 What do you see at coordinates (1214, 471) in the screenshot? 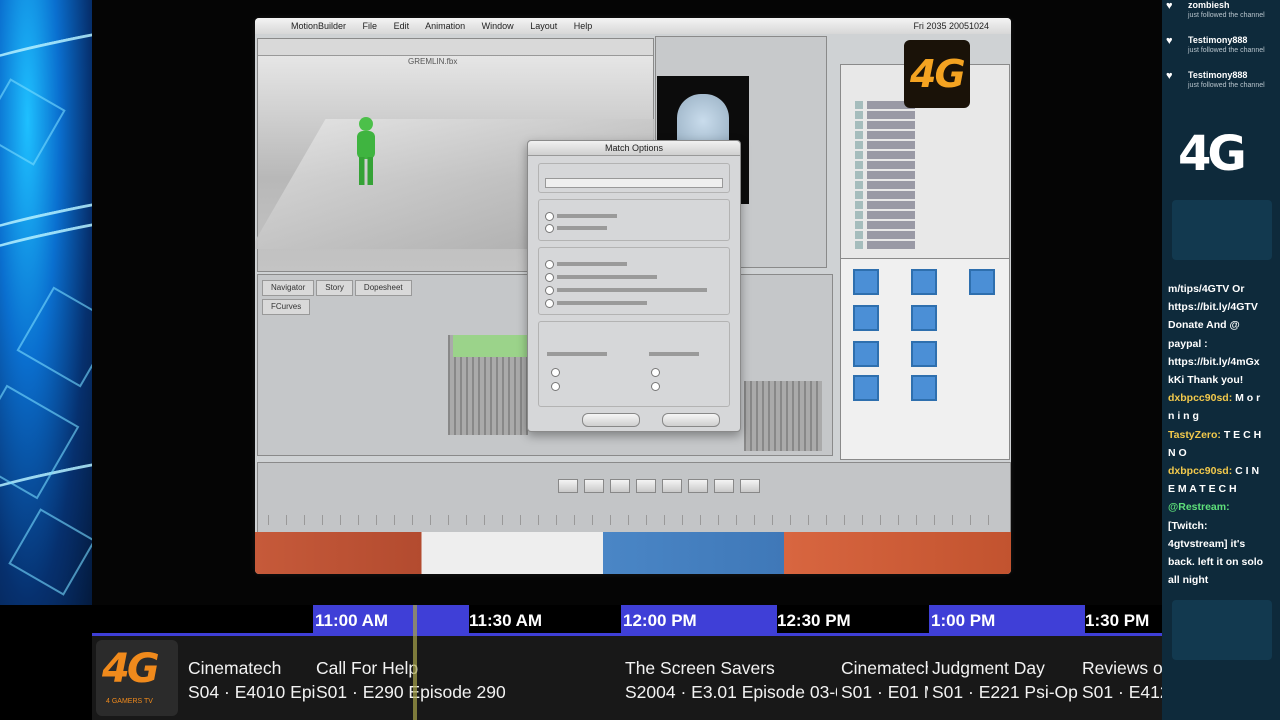
I see `chat-line: dxbpcc90sd: C I N` at bounding box center [1214, 471].